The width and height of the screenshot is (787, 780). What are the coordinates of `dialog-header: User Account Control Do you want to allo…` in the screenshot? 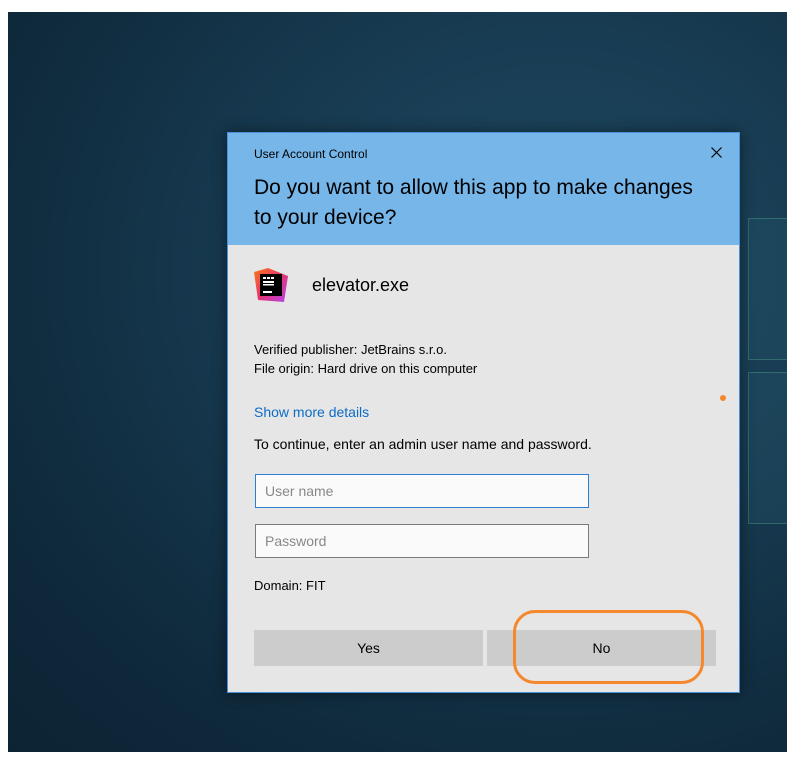 It's located at (483, 189).